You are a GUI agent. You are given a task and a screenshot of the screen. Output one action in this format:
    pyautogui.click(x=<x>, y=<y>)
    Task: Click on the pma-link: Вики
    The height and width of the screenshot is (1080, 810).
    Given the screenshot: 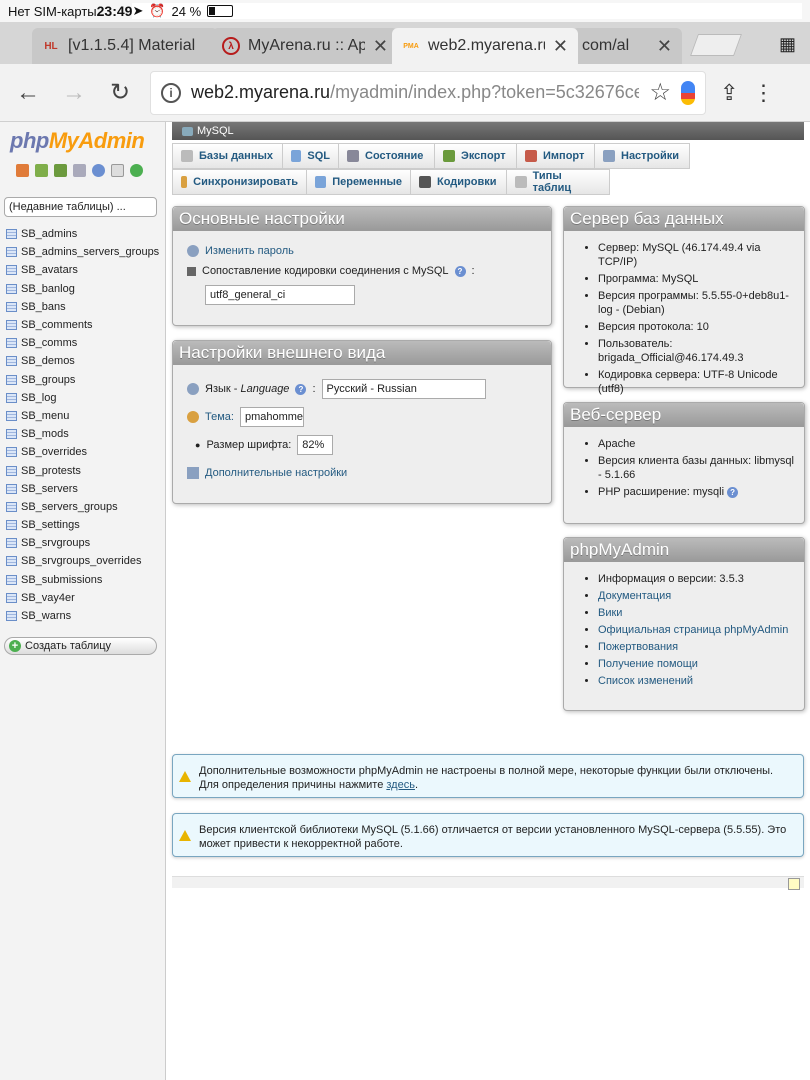 What is the action you would take?
    pyautogui.click(x=610, y=613)
    